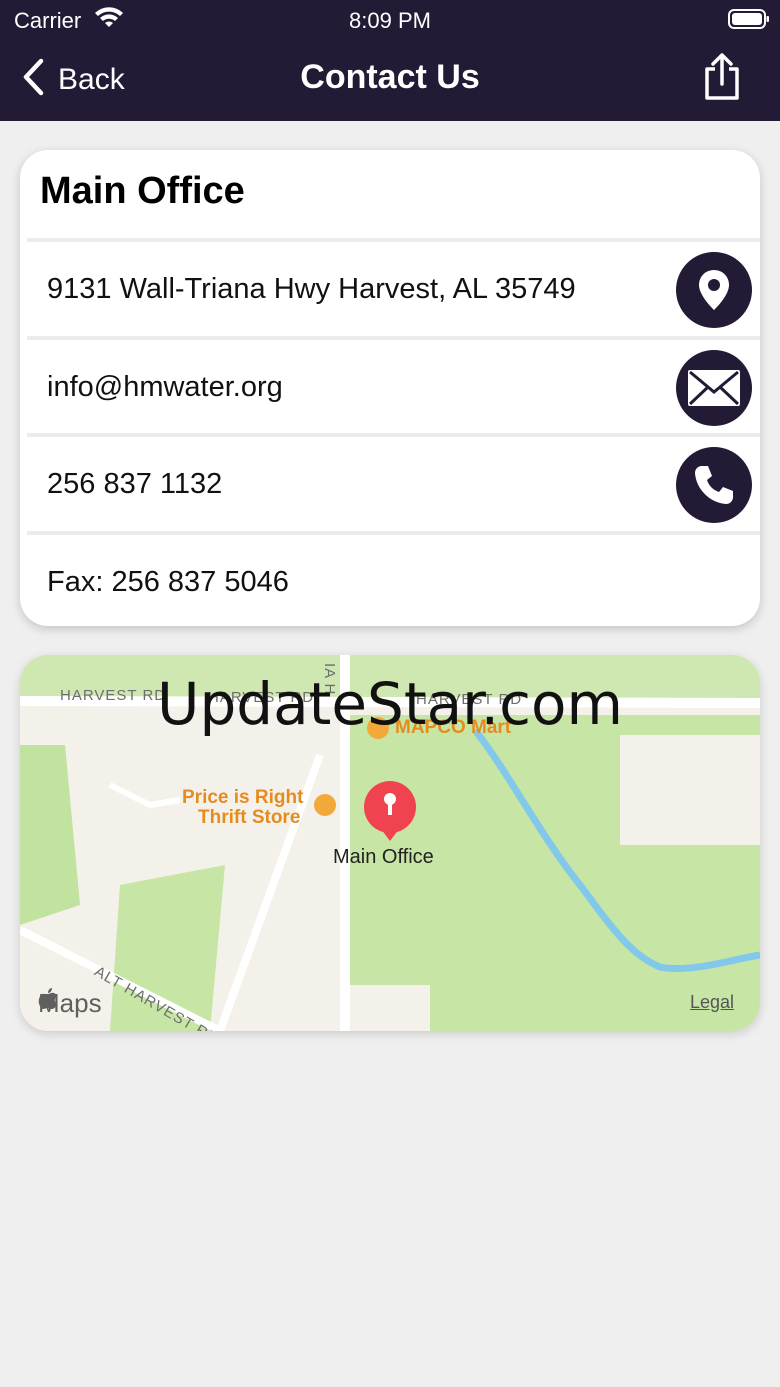 The width and height of the screenshot is (780, 1387). Describe the element at coordinates (453, 728) in the screenshot. I see `poi-mapco: MAPCO Mart` at that location.